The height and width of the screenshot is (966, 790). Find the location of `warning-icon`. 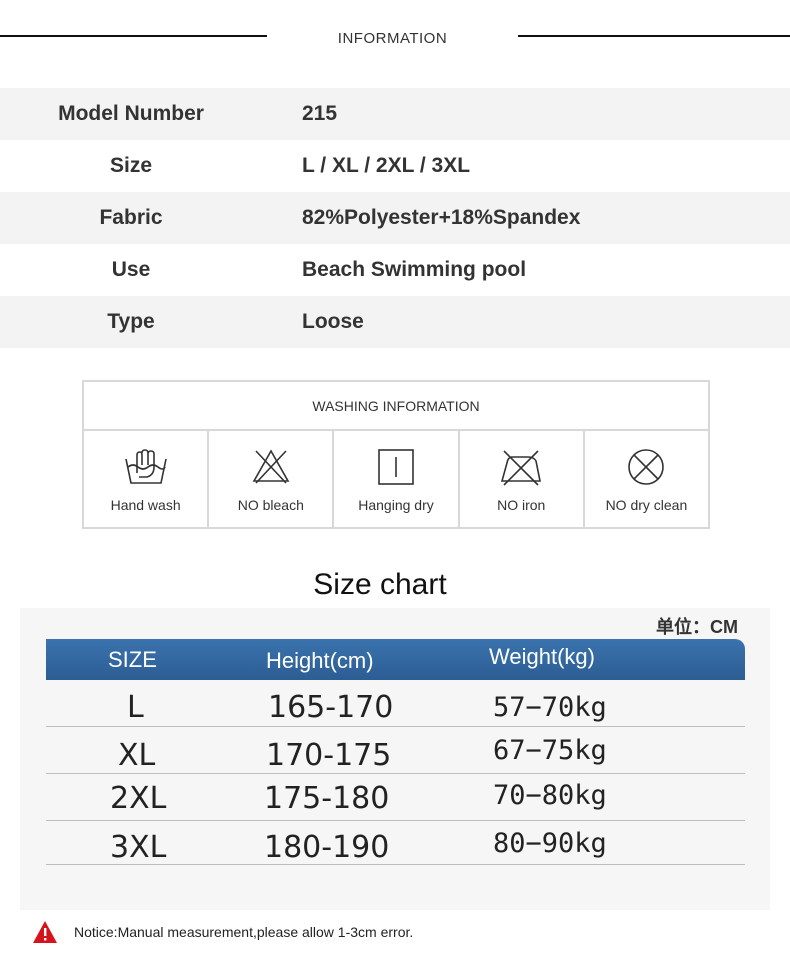

warning-icon is located at coordinates (45, 932).